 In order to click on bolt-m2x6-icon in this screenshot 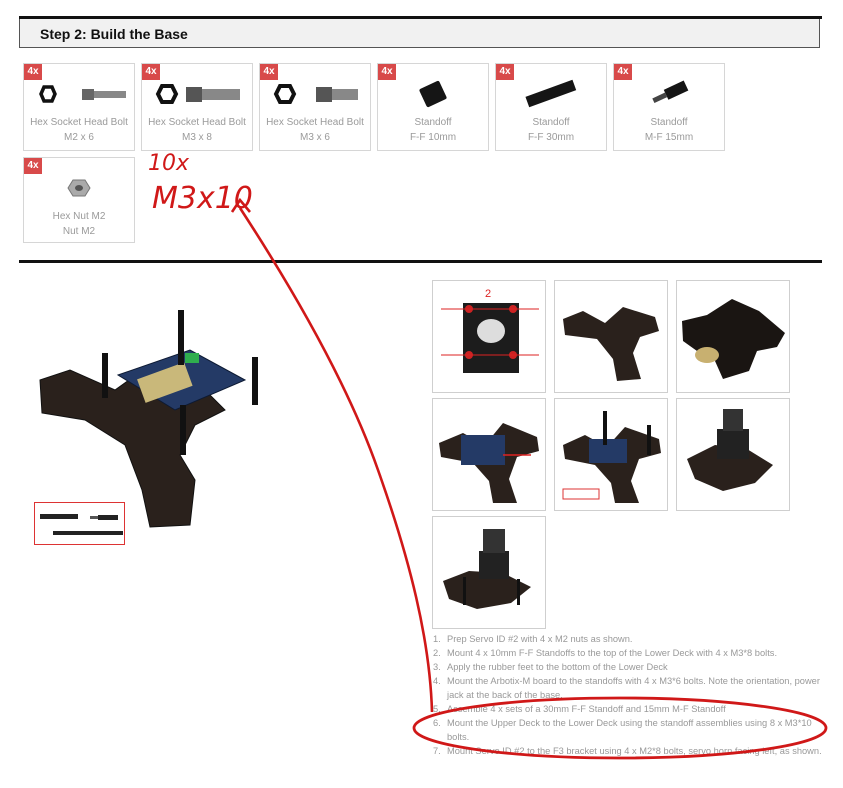, I will do `click(82, 94)`.